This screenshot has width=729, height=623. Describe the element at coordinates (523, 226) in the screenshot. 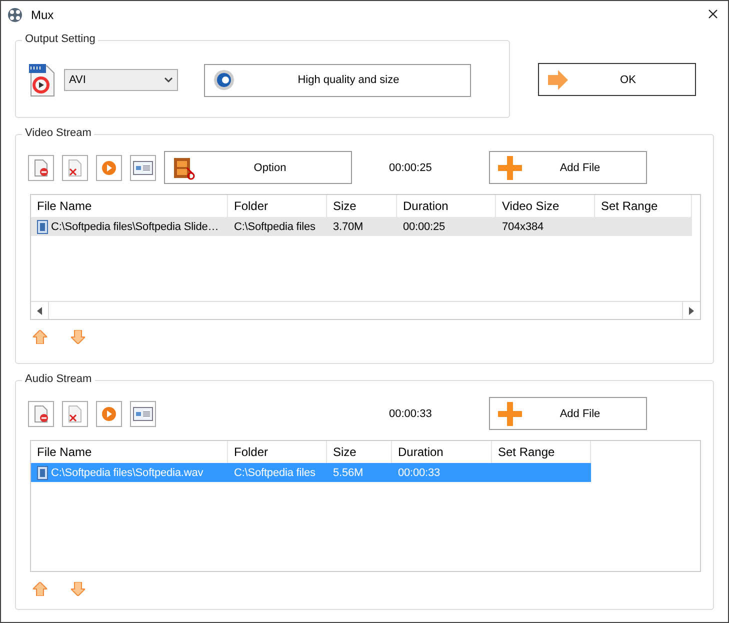

I see `table-cell: 704x384` at that location.